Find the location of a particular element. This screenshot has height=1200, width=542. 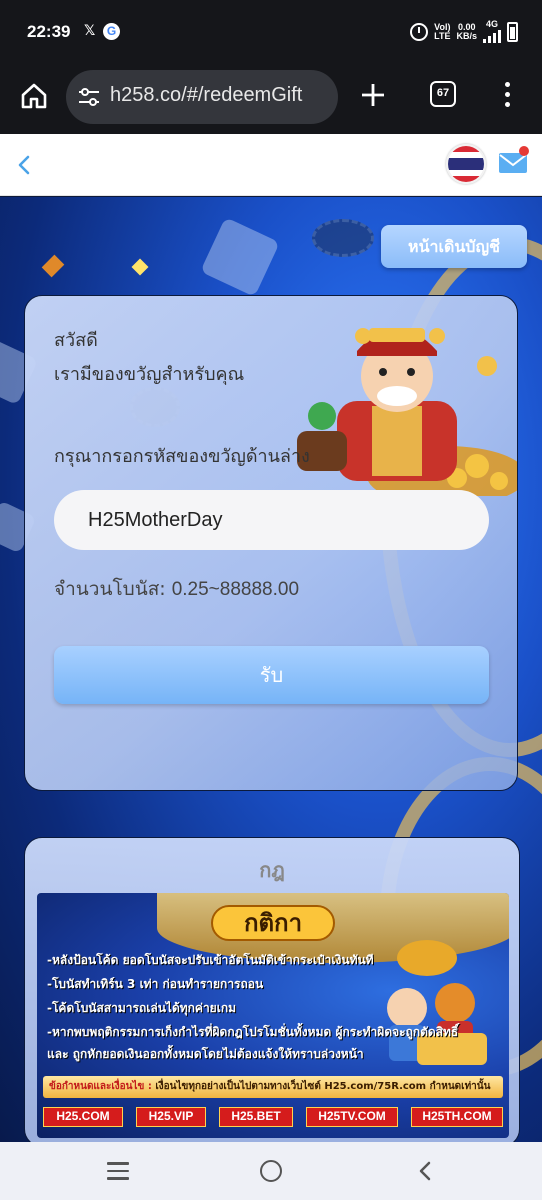

url-text: h258.co/#/redeemGift is located at coordinates (222, 95).